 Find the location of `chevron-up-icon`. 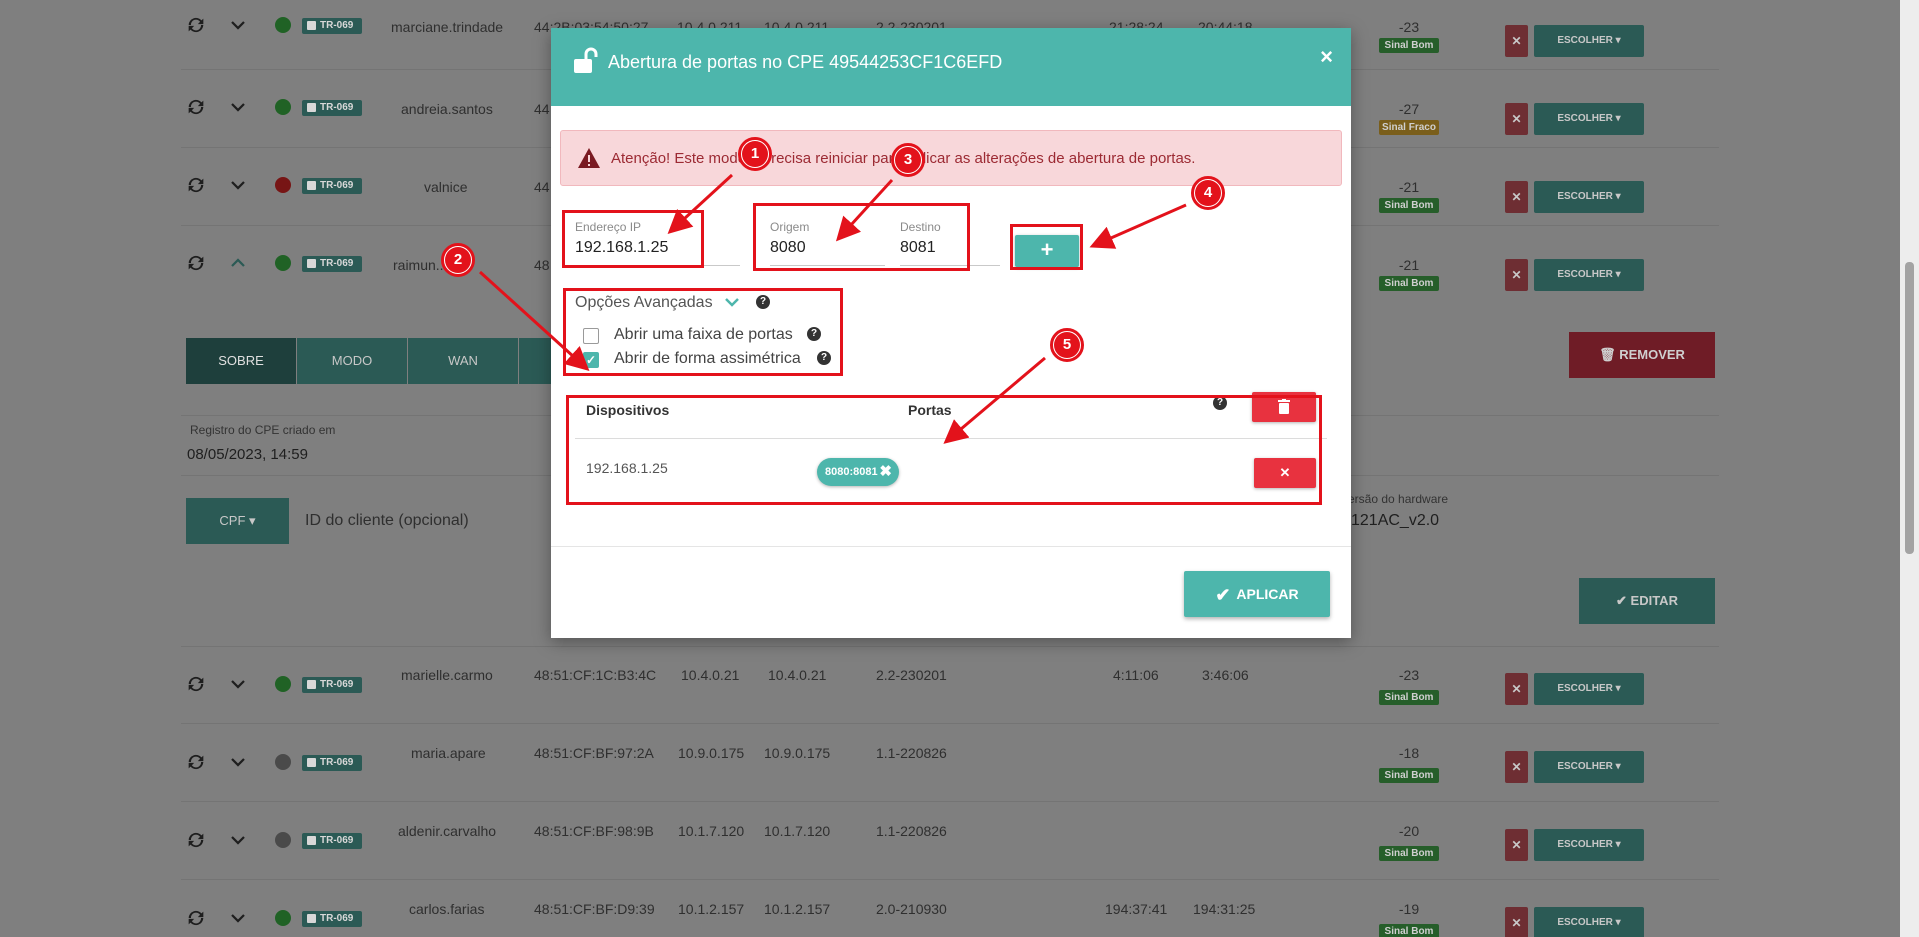

chevron-up-icon is located at coordinates (238, 263).